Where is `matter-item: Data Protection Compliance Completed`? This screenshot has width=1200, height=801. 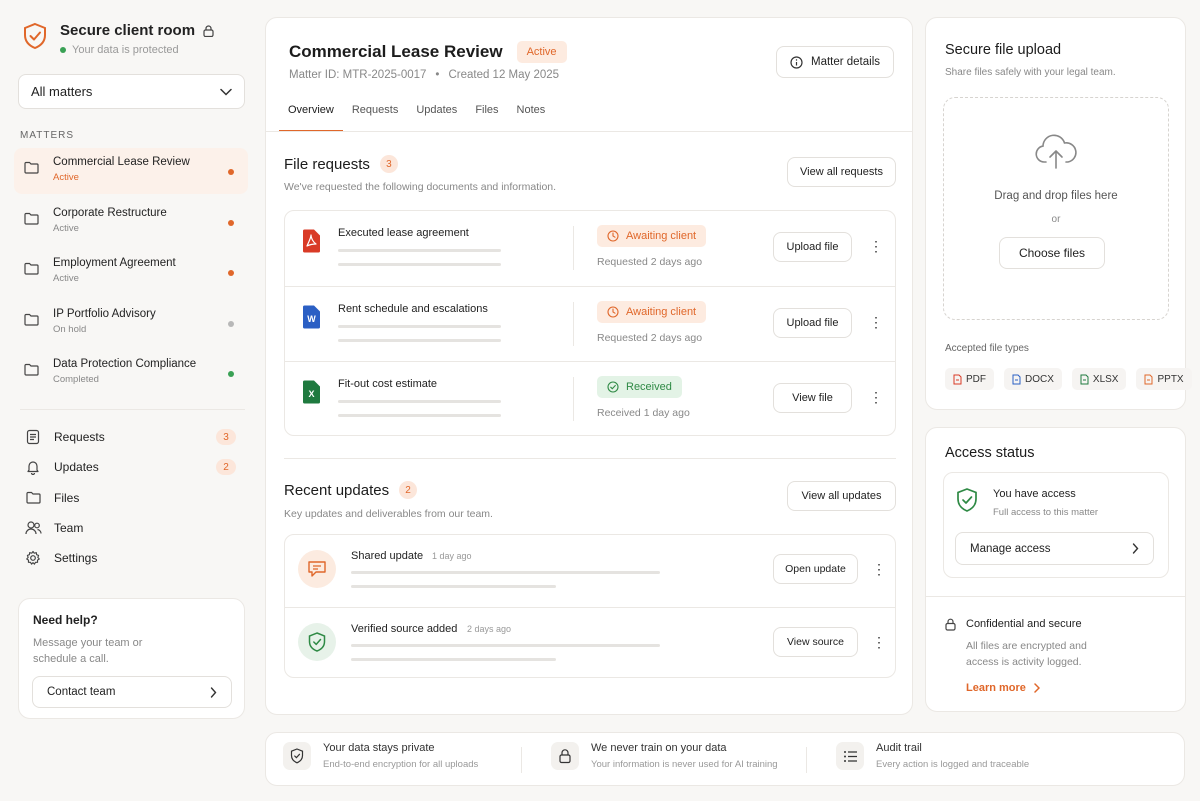
matter-item: Data Protection Compliance Completed is located at coordinates (131, 373).